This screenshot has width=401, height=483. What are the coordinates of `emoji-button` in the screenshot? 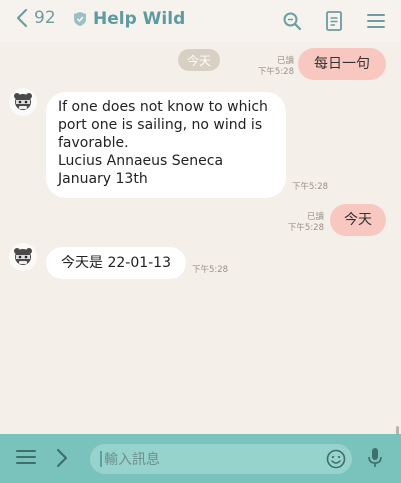 It's located at (336, 459).